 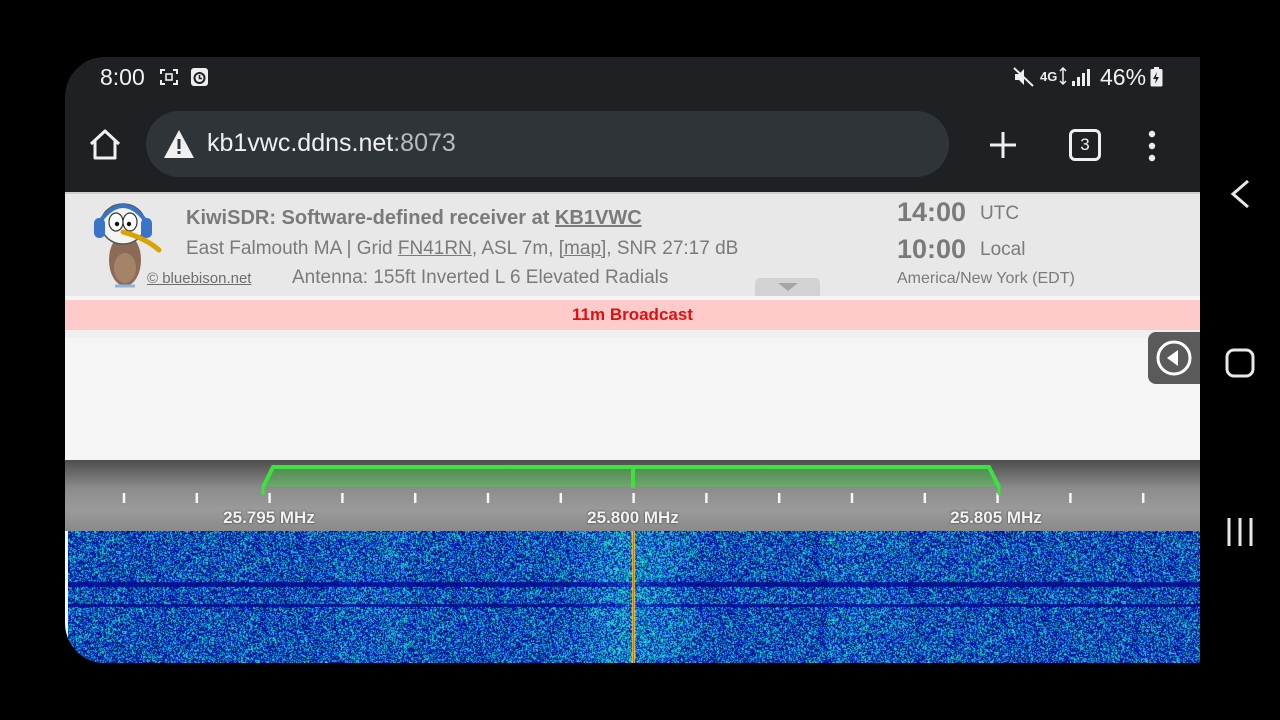 I want to click on freq-label-left: 25.795 MHz, so click(x=269, y=517).